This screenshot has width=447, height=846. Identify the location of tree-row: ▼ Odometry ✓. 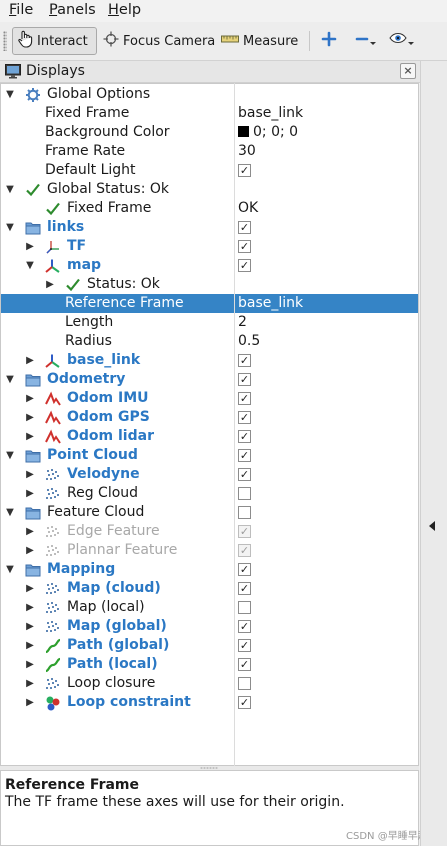
(209, 379).